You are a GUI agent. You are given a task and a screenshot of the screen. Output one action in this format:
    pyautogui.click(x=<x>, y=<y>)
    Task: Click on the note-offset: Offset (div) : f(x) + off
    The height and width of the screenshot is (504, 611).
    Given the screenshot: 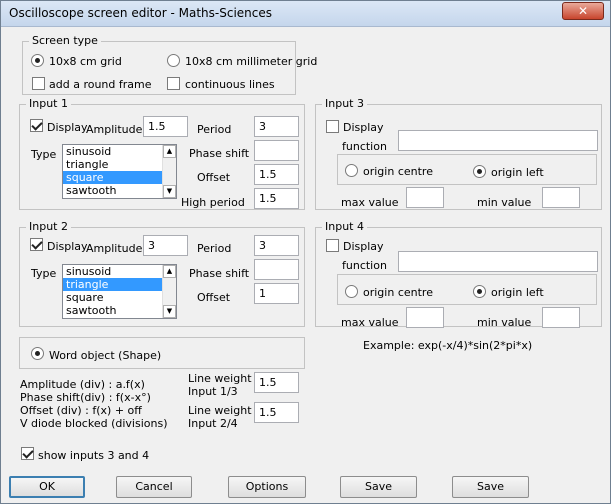 What is the action you would take?
    pyautogui.click(x=81, y=410)
    